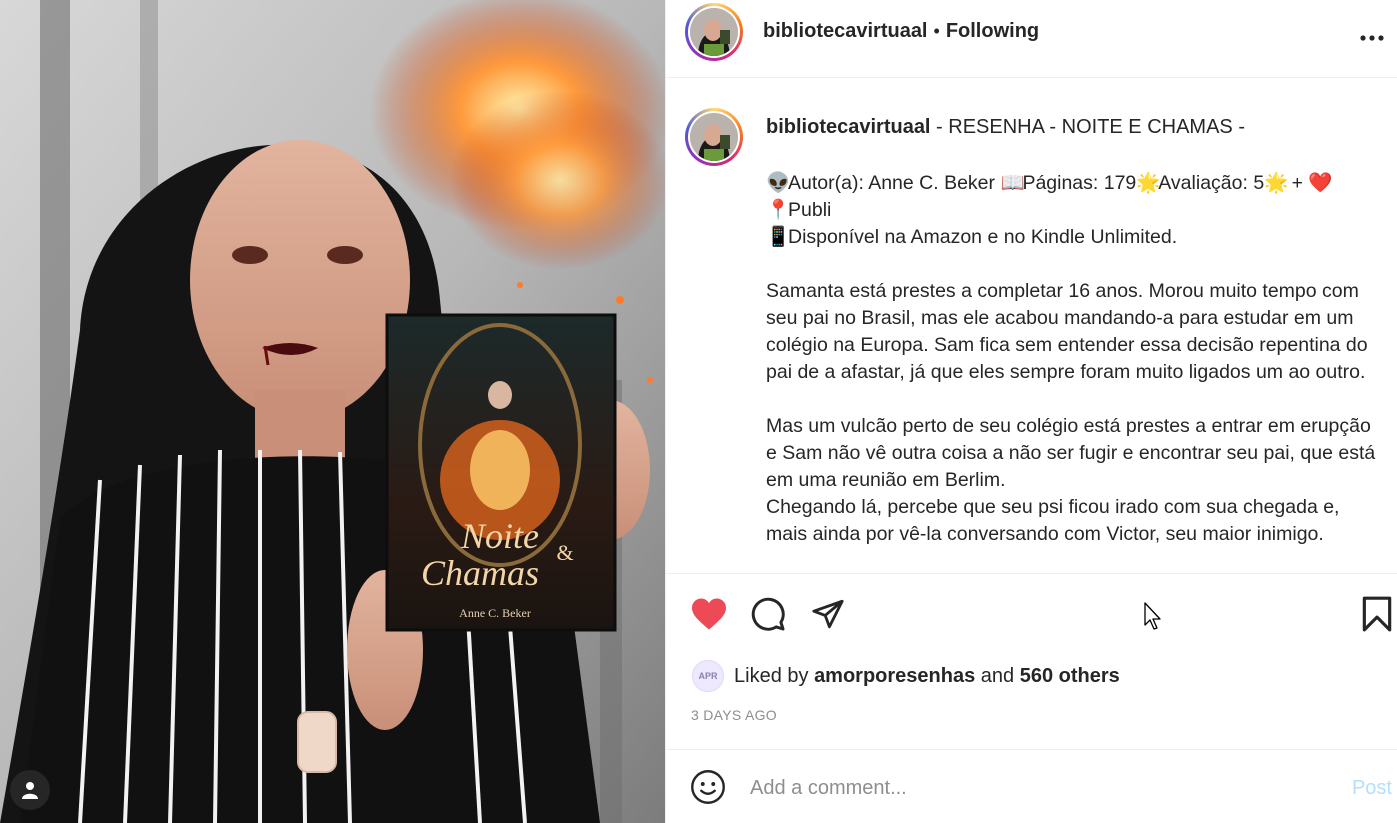 Image resolution: width=1397 pixels, height=823 pixels. I want to click on caption-username: bibliotecavirtuaal, so click(848, 127).